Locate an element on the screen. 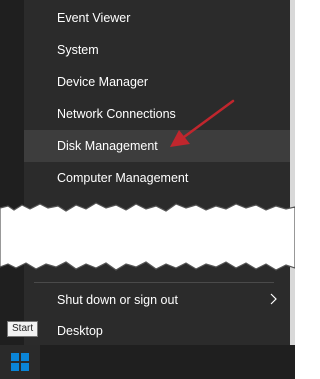 The image size is (320, 379). menu-item-network-connections: Network Connections is located at coordinates (157, 114).